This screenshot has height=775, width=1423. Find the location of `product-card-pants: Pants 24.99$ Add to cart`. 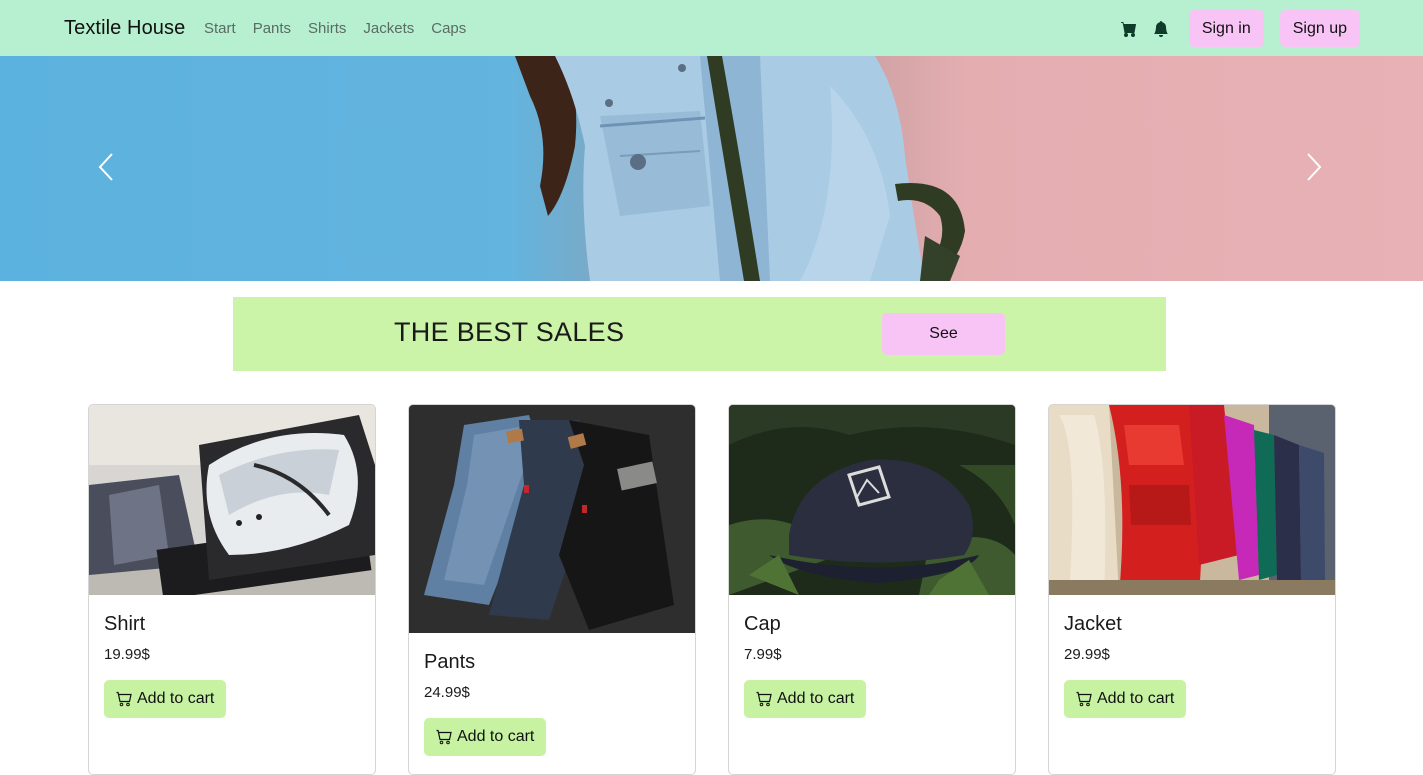

product-card-pants: Pants 24.99$ Add to cart is located at coordinates (552, 589).